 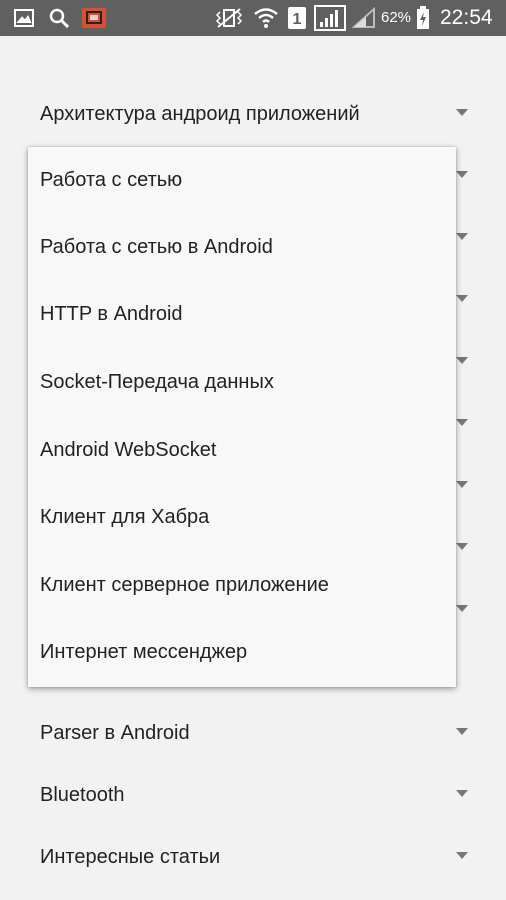 I want to click on sim-number: 1, so click(x=297, y=19).